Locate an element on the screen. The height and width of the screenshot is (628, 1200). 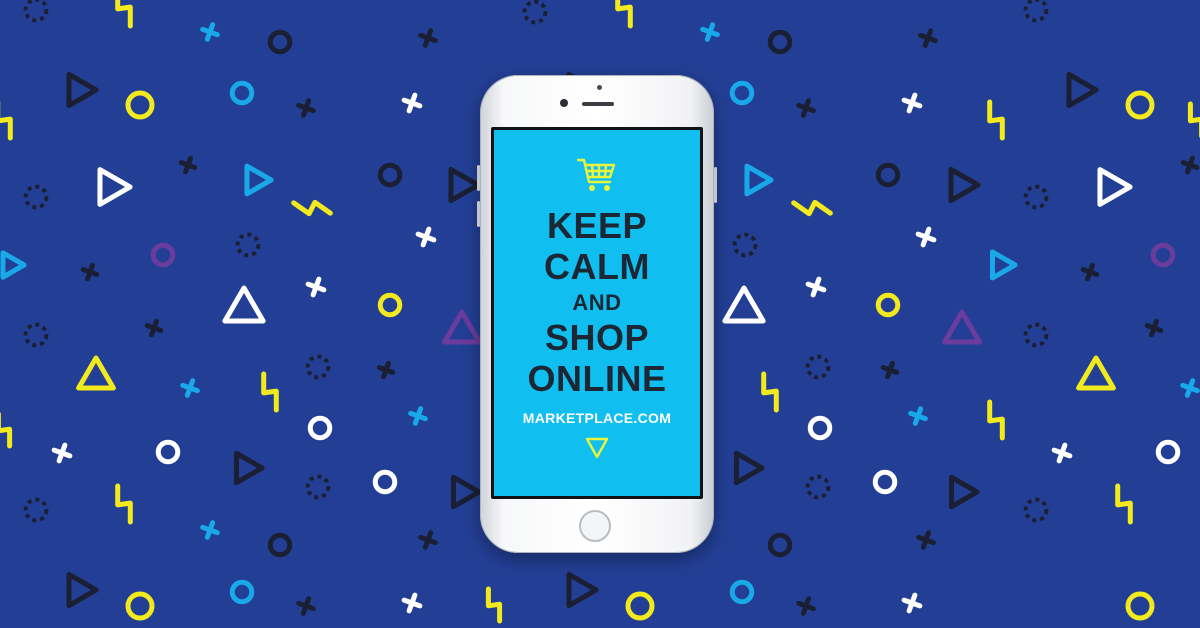
volume-down-button is located at coordinates (478, 214).